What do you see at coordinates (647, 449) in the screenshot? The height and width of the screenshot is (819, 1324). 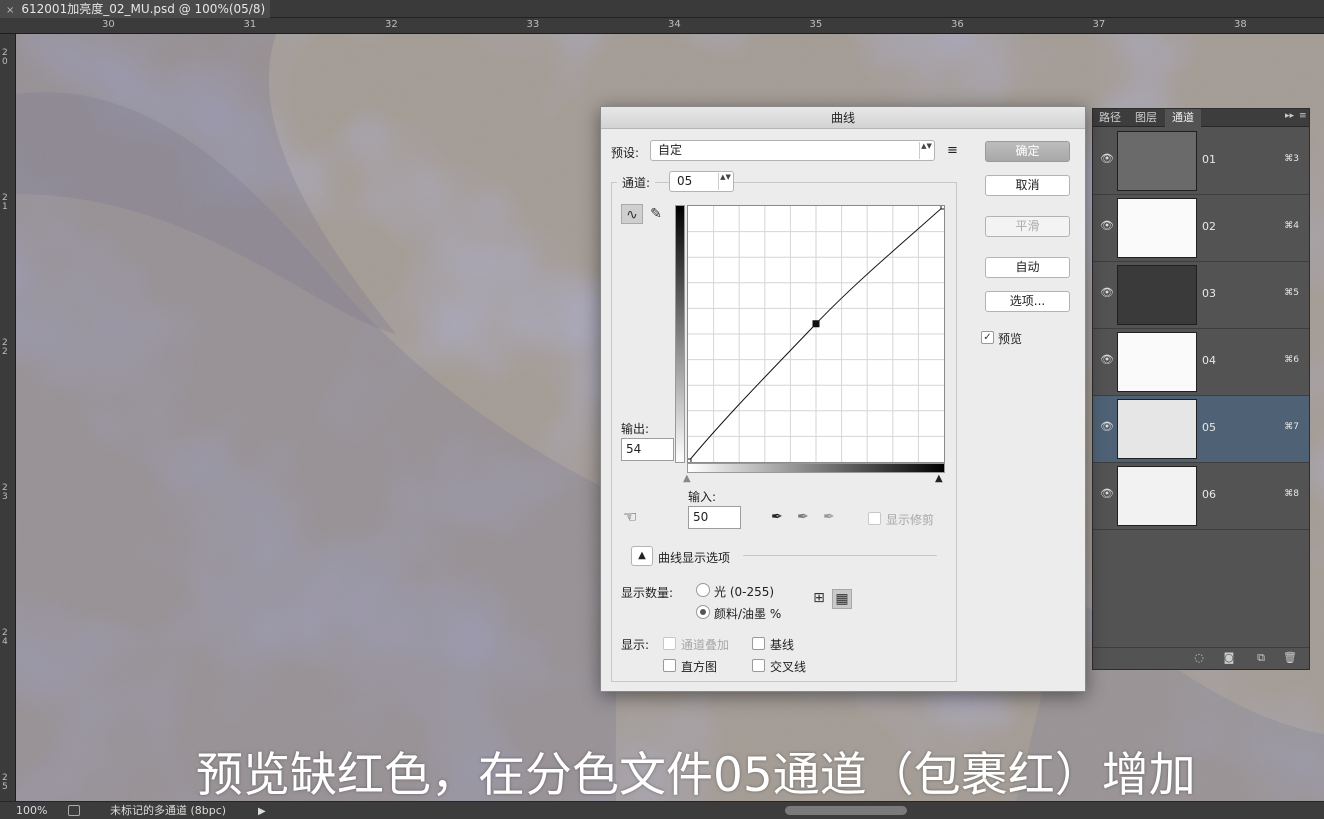 I see `output-field: 54` at bounding box center [647, 449].